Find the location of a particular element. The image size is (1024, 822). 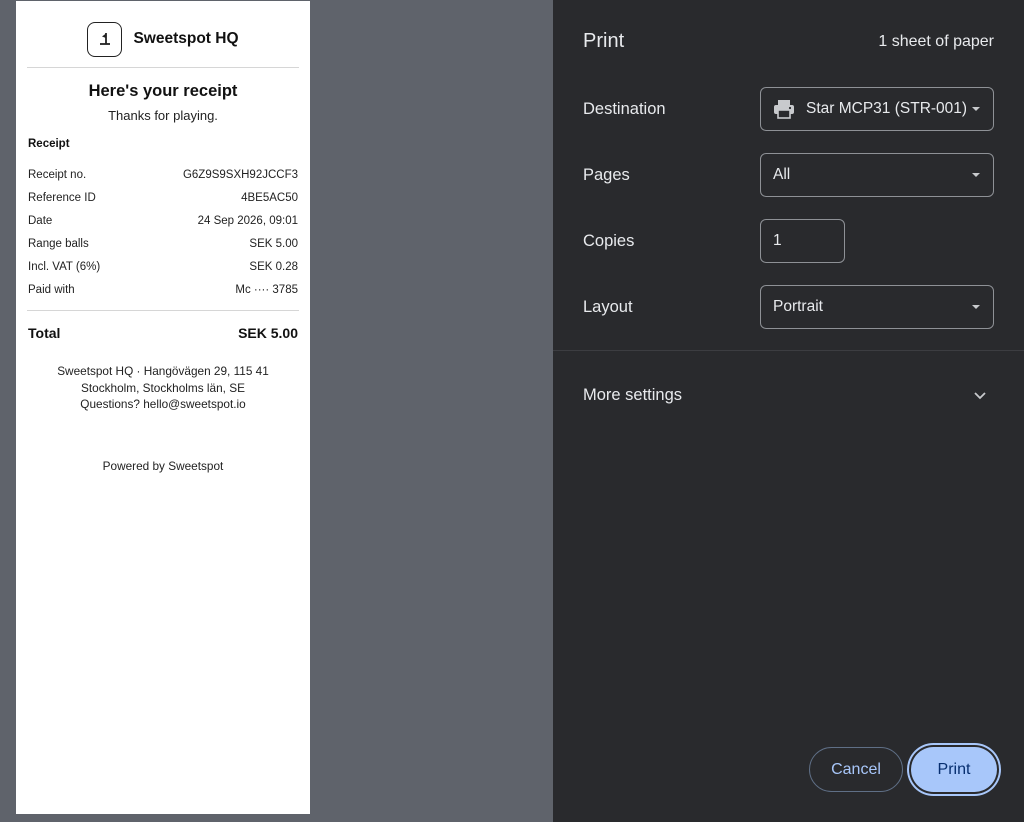

destination-select: Star MCP31 (STR-001) is located at coordinates (877, 109).